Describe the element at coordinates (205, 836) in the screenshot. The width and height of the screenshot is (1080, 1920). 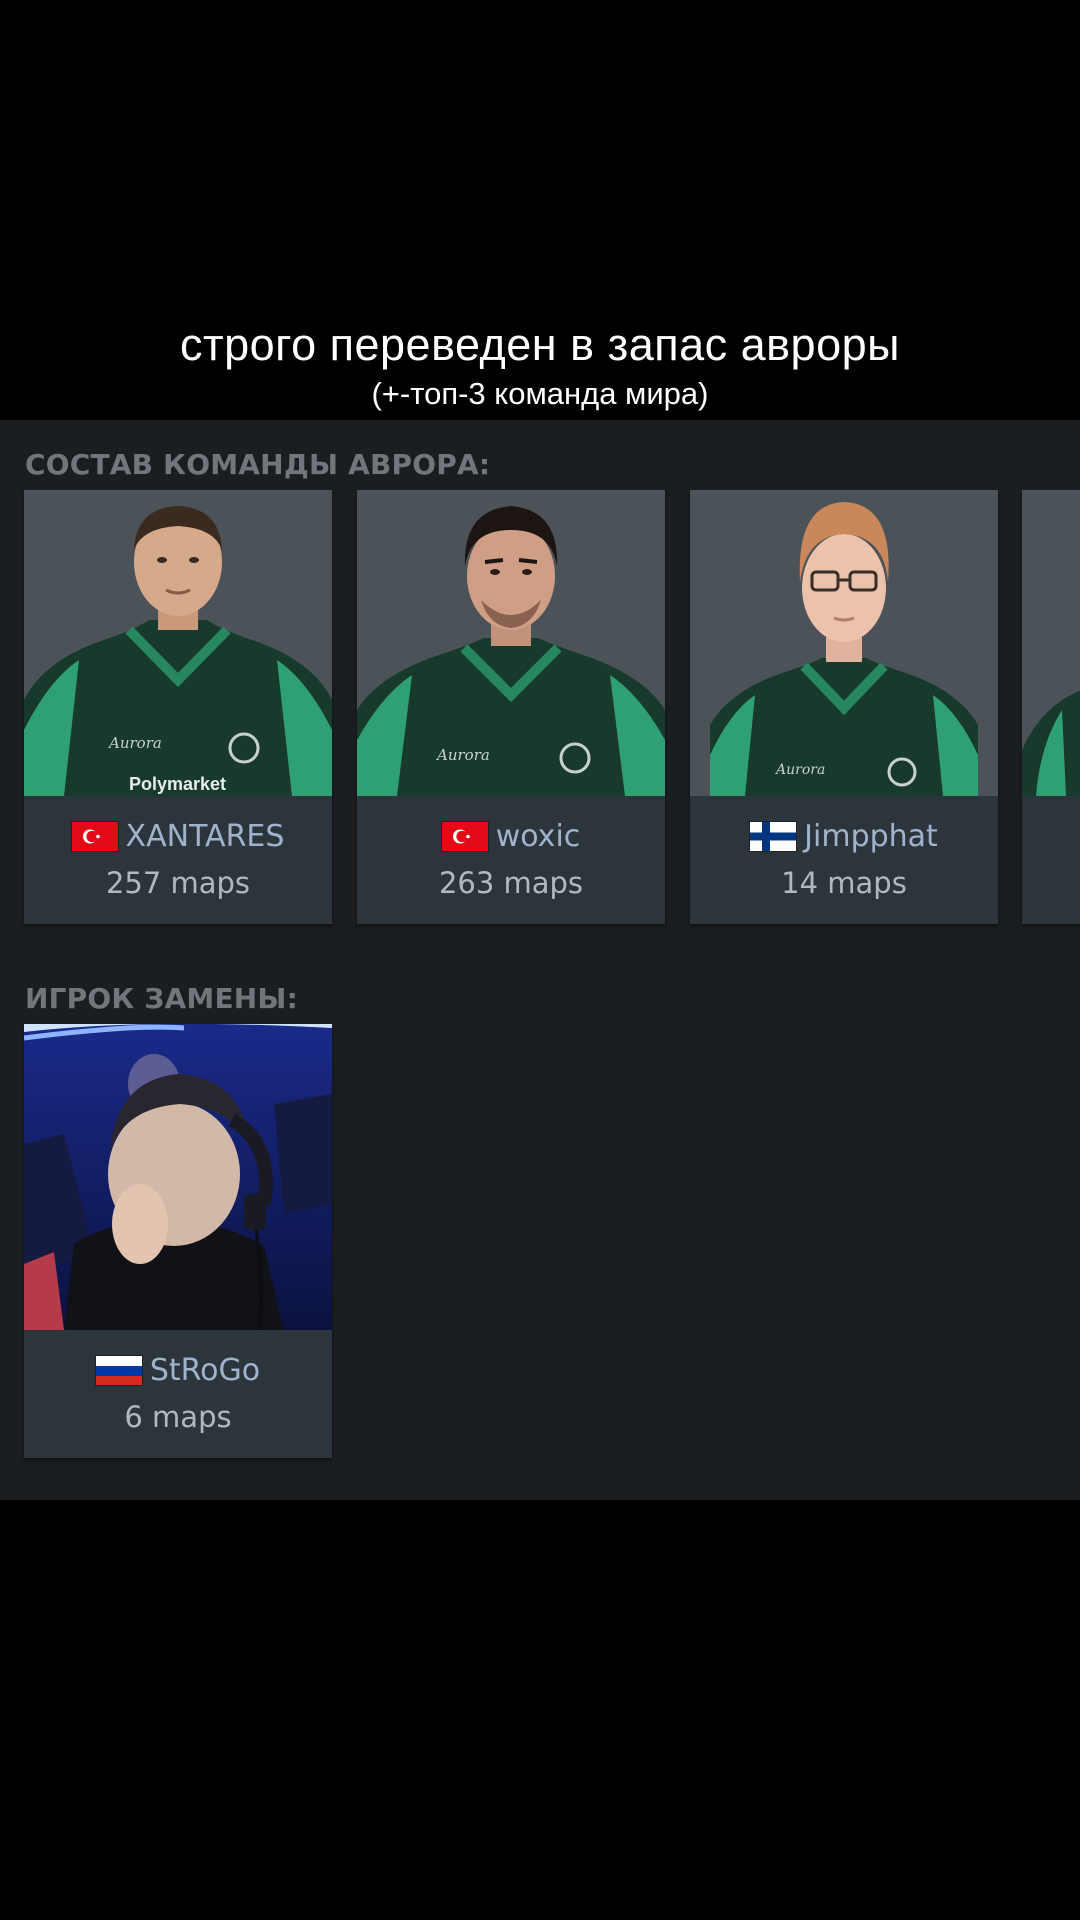
I see `player-name-link: XANTARES` at that location.